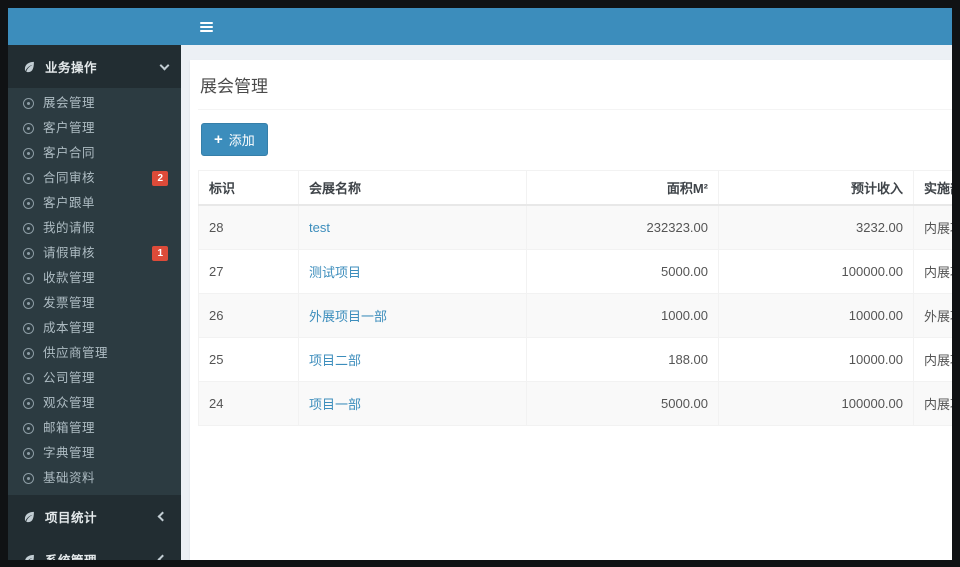 Image resolution: width=960 pixels, height=567 pixels. What do you see at coordinates (248, 315) in the screenshot?
I see `cell-id: 26` at bounding box center [248, 315].